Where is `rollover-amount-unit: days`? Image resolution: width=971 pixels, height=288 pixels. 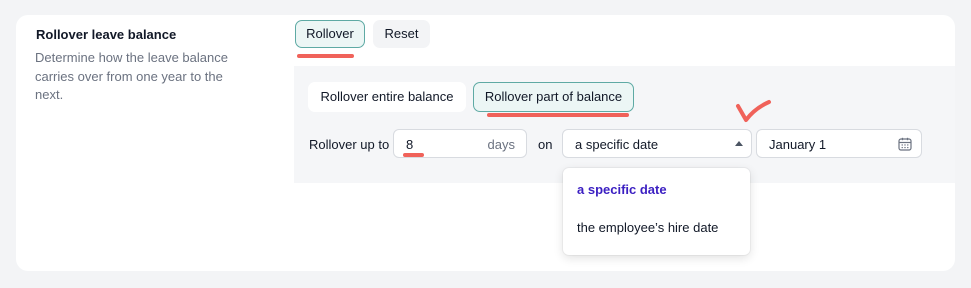 rollover-amount-unit: days is located at coordinates (501, 144).